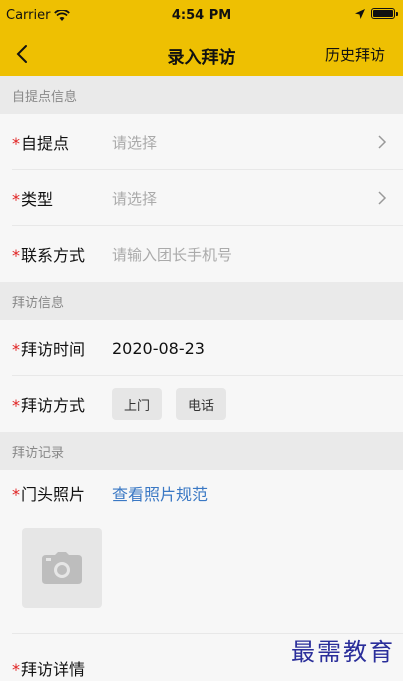 Image resolution: width=403 pixels, height=681 pixels. I want to click on door-photo-row: *门头照片 查看照片规范, so click(201, 492).